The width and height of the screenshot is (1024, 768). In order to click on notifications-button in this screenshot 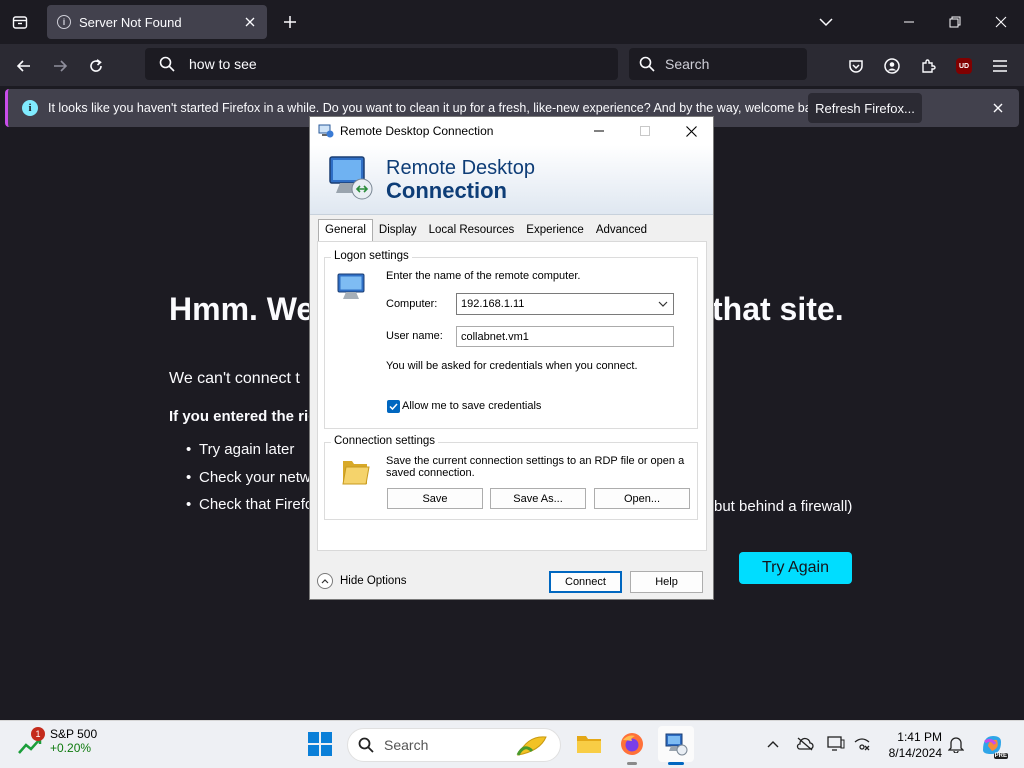, I will do `click(956, 744)`.